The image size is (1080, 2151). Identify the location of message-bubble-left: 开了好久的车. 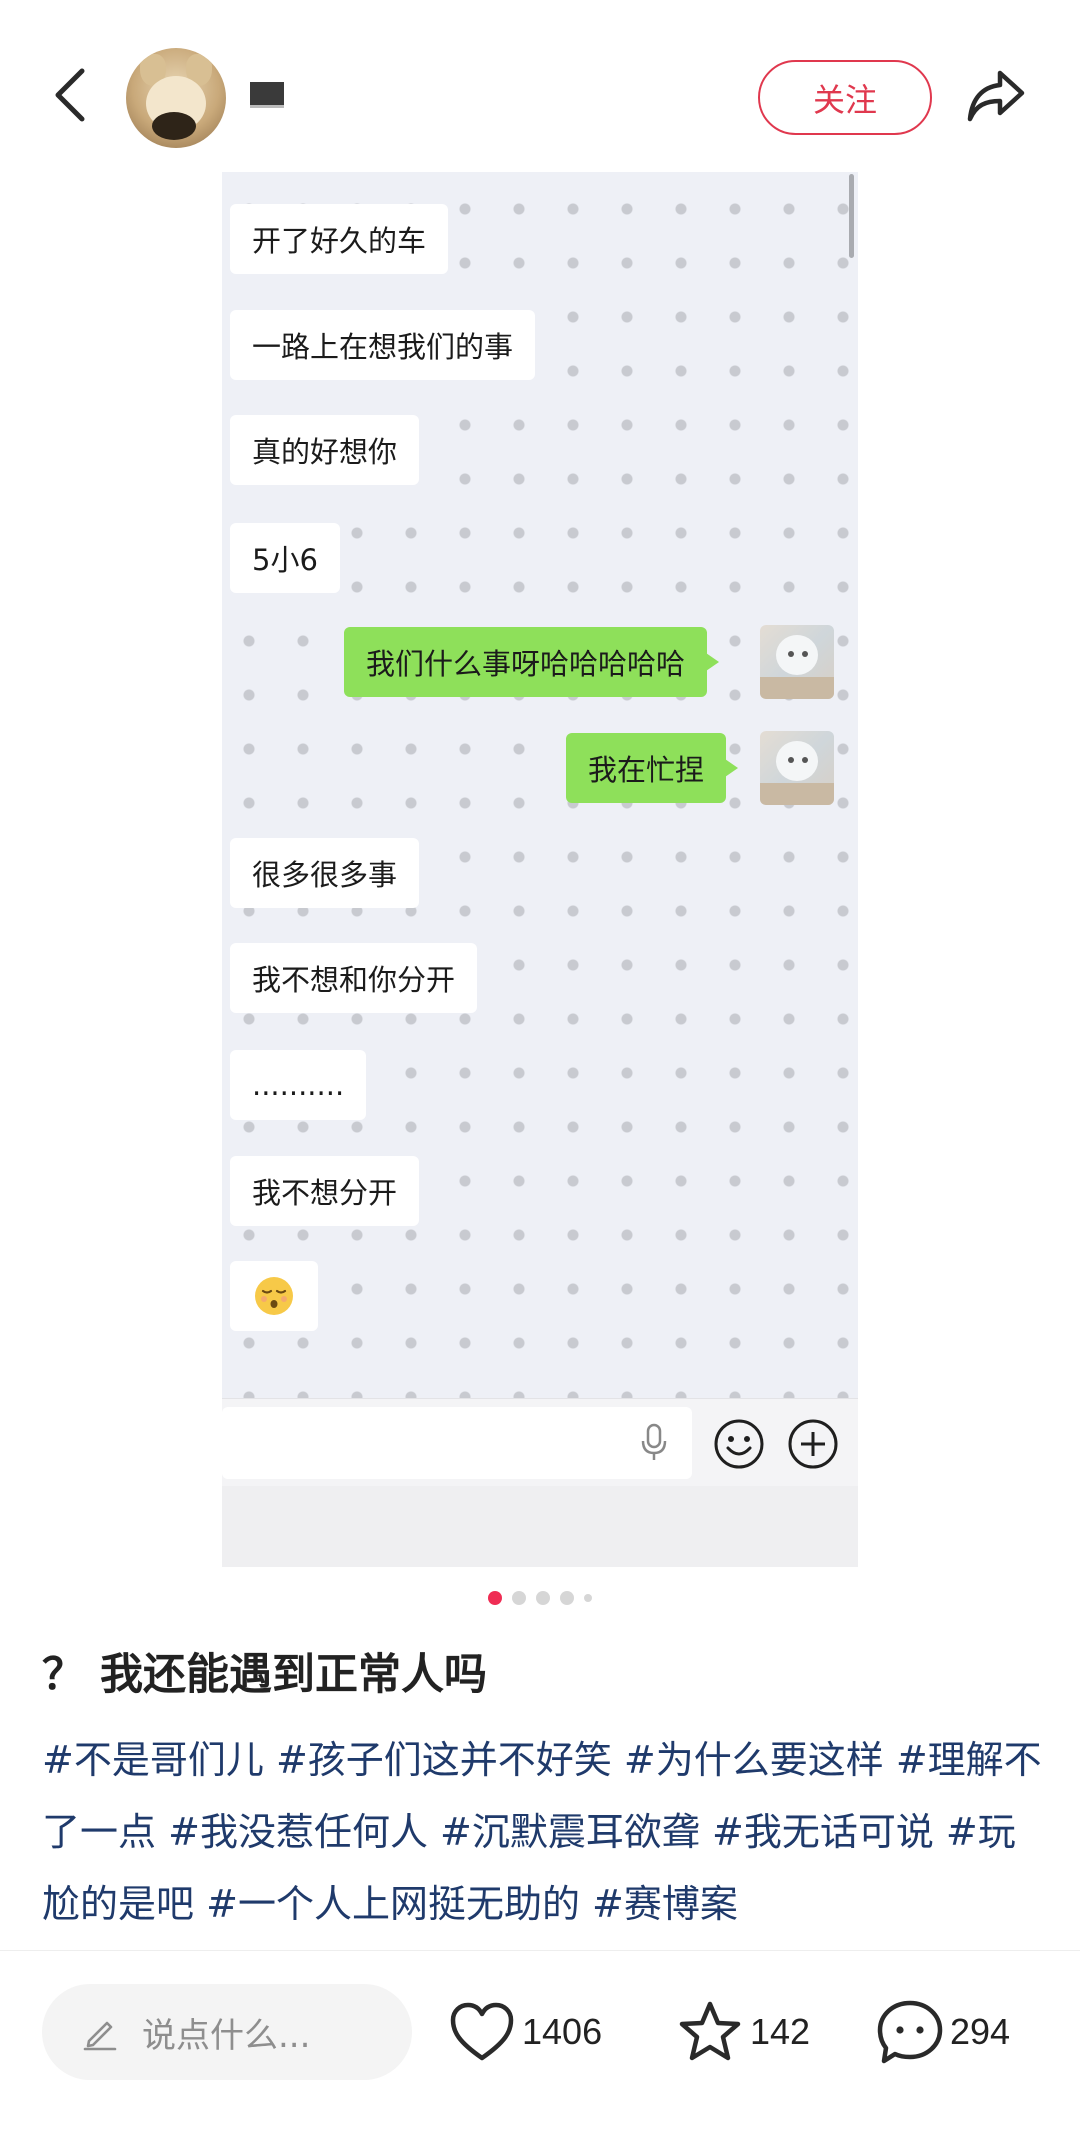
(339, 239).